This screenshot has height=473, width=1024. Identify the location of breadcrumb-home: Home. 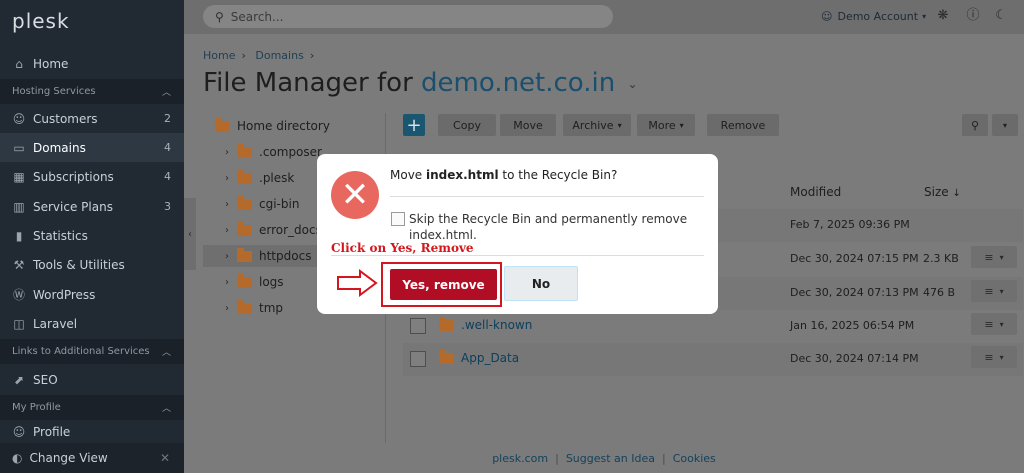
(219, 55).